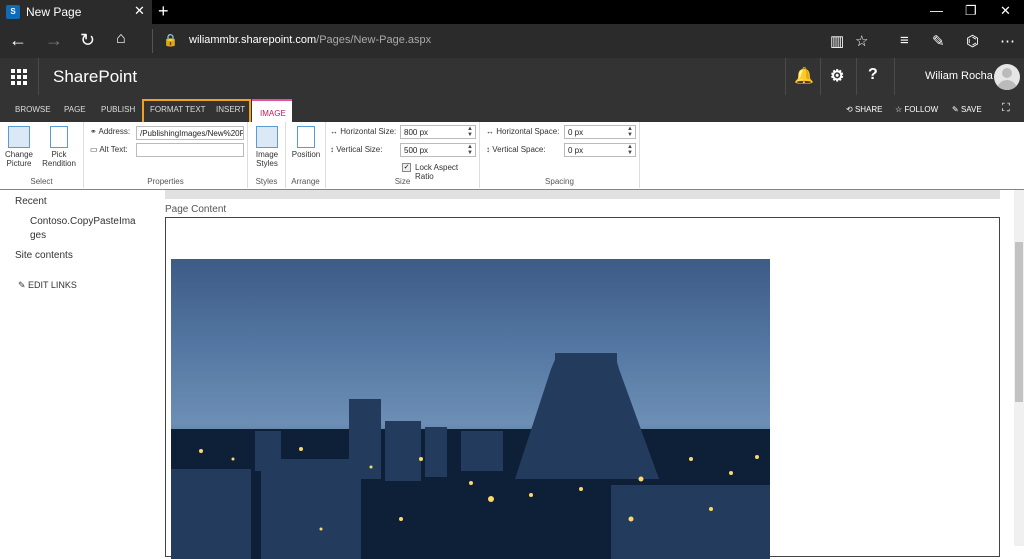  I want to click on tab-image: IMAGE, so click(272, 111).